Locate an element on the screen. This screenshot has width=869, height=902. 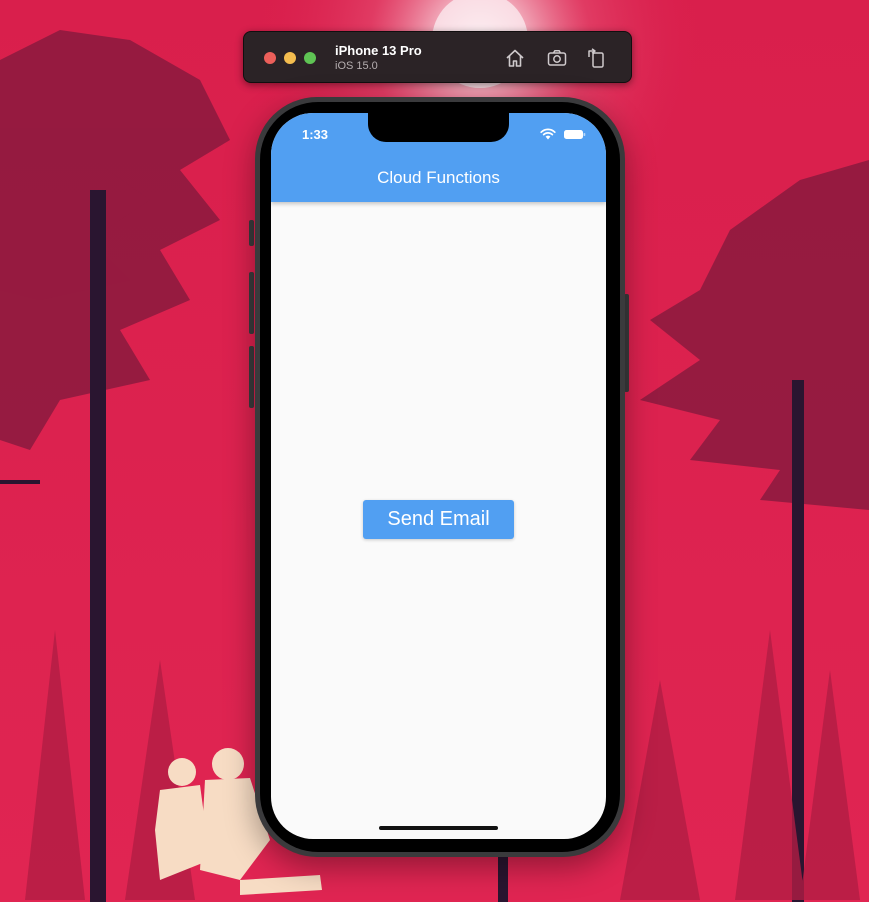
status-icons is located at coordinates (556, 134).